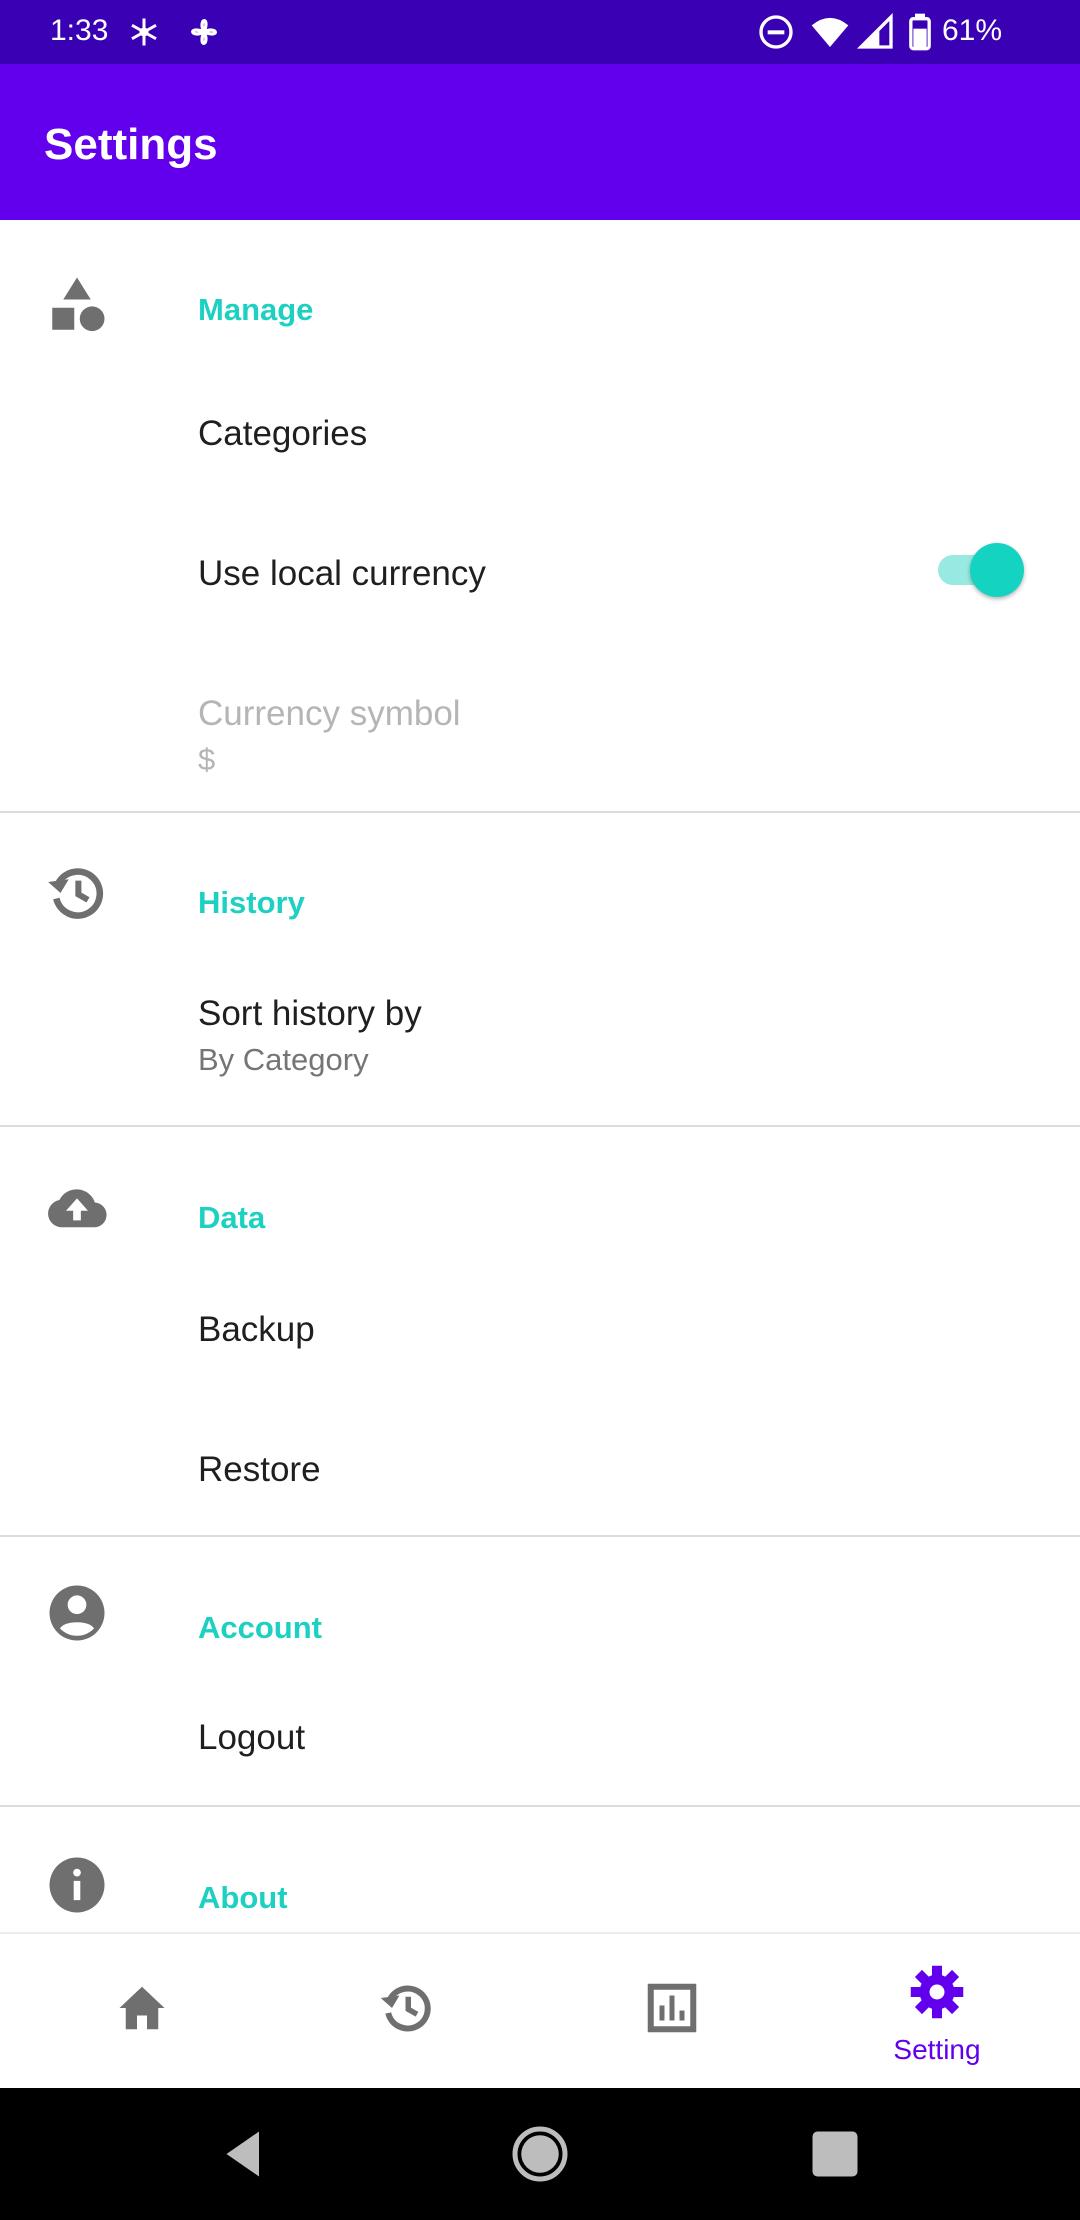 This screenshot has width=1080, height=2220. I want to click on sort-history-title: Sort history by, so click(310, 1013).